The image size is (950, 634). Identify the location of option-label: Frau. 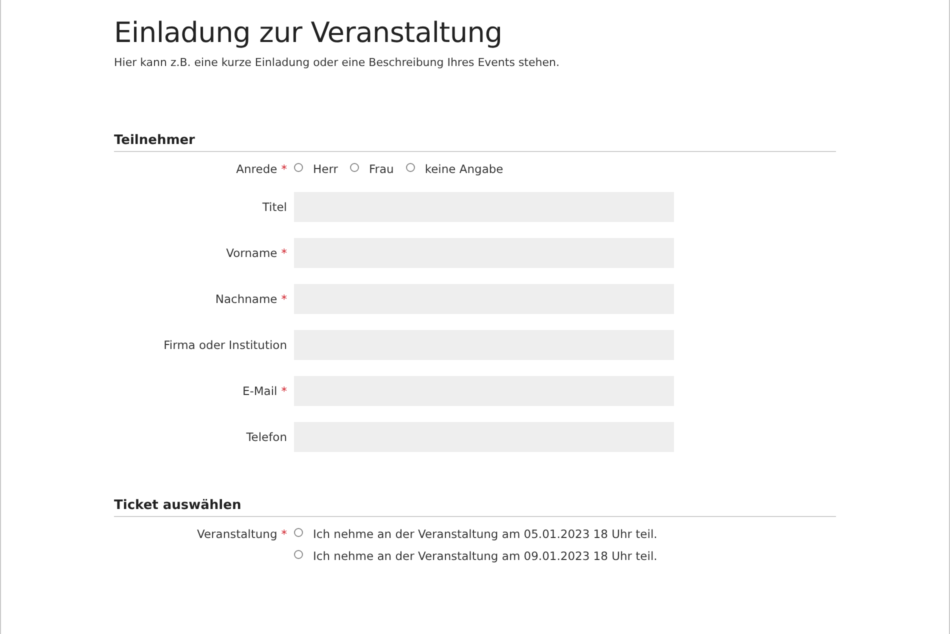
(381, 169).